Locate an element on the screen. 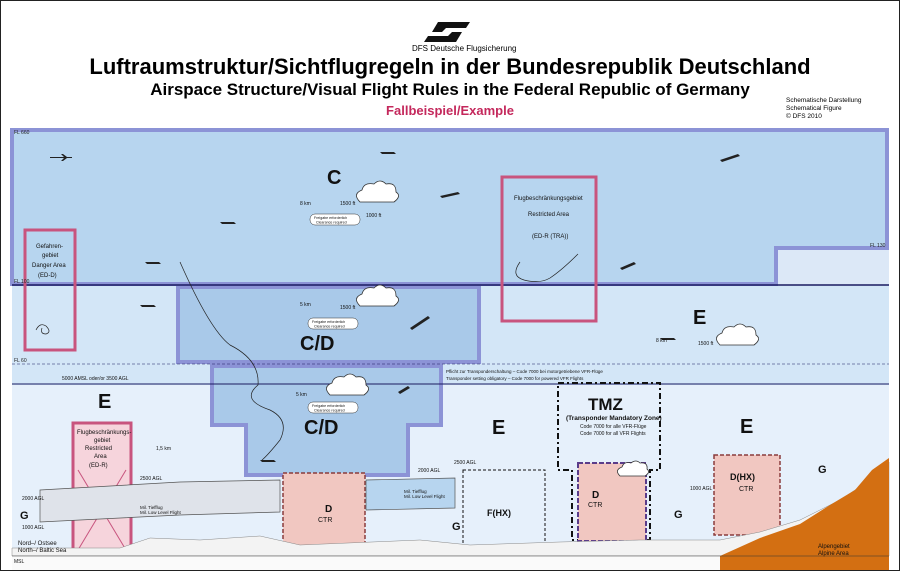 This screenshot has height=571, width=900. ctr-tmz-d: D is located at coordinates (595, 495).